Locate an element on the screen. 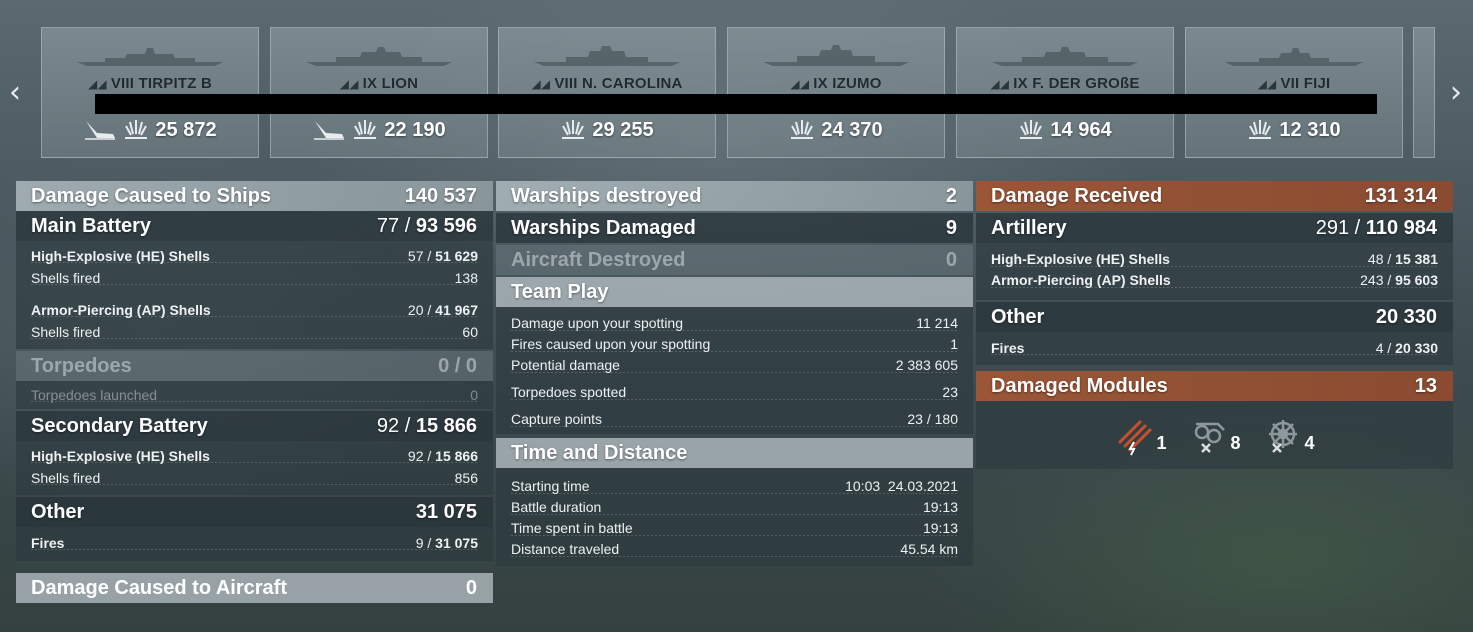 The image size is (1473, 632). engine-icon is located at coordinates (1210, 437).